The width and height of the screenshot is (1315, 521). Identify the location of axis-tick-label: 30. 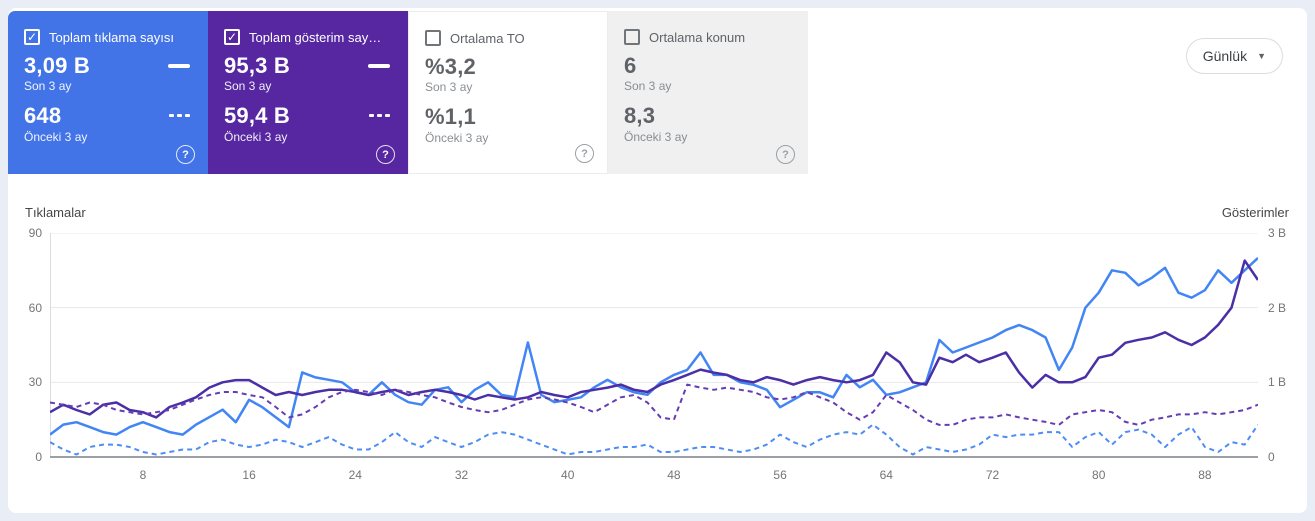
(35, 382).